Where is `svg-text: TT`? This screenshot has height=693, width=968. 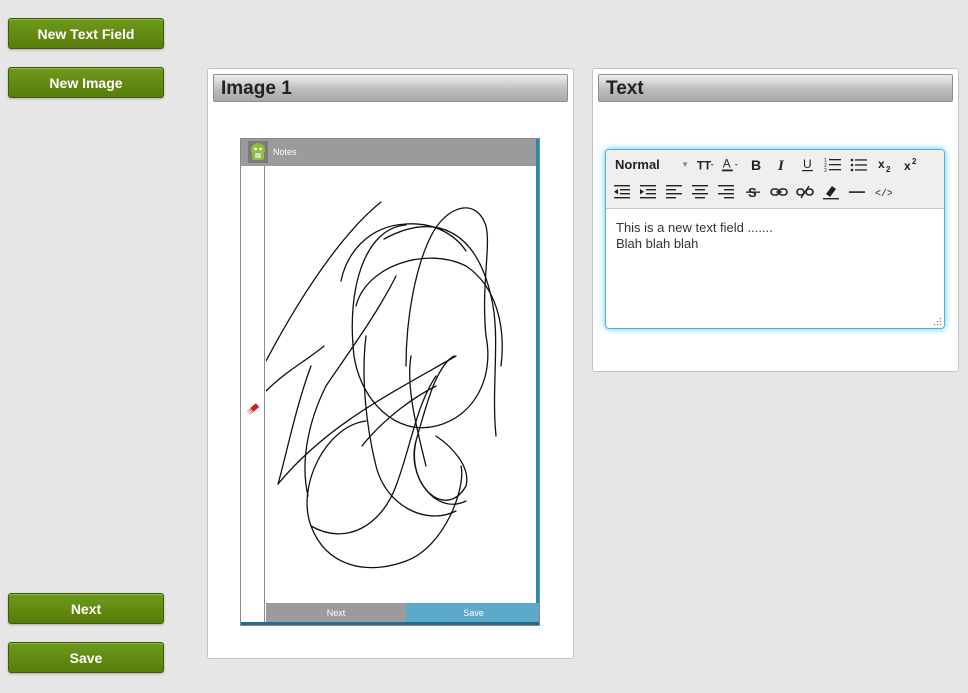 svg-text: TT is located at coordinates (704, 166).